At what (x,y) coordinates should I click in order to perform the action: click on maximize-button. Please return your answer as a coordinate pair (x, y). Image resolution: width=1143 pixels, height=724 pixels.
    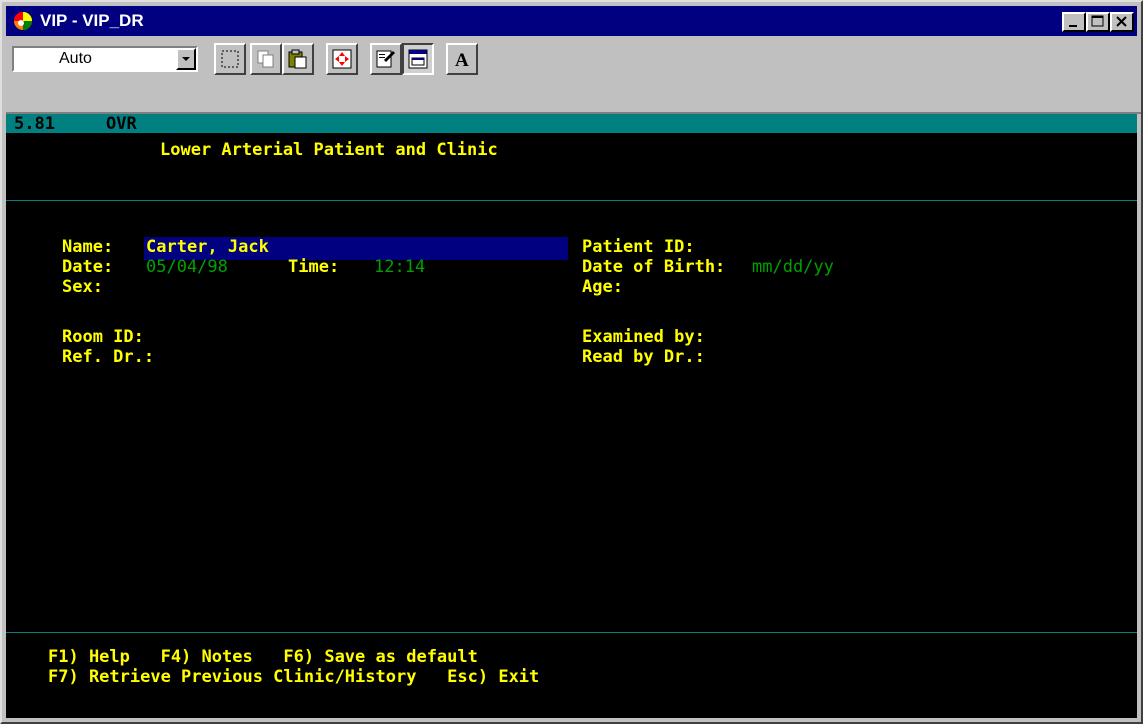
    Looking at the image, I should click on (1098, 22).